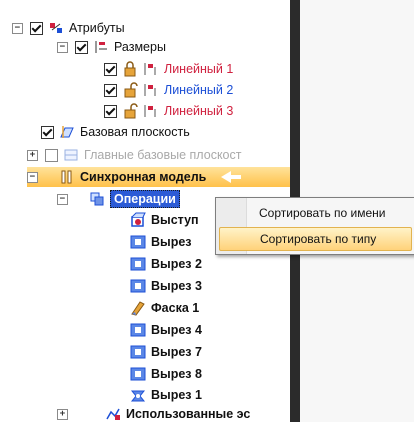  I want to click on cut-revolve-icon, so click(138, 396).